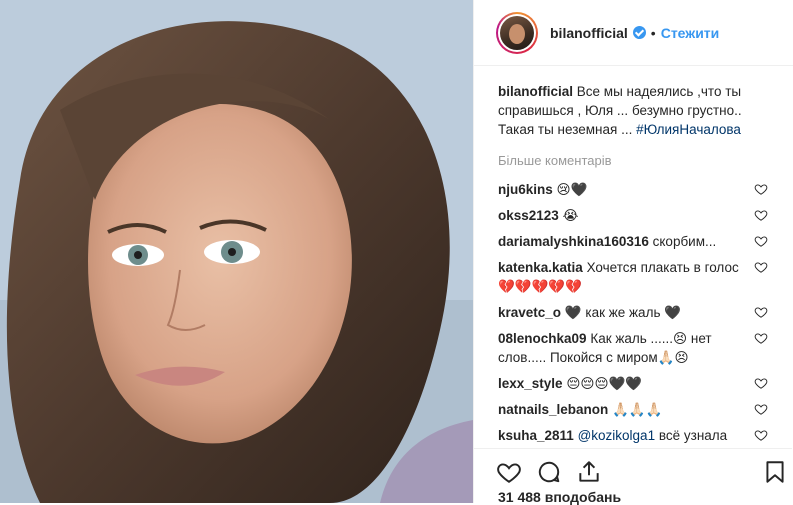 The width and height of the screenshot is (793, 505). I want to click on caption-hashtag: #ЮлияНачалова, so click(688, 129).